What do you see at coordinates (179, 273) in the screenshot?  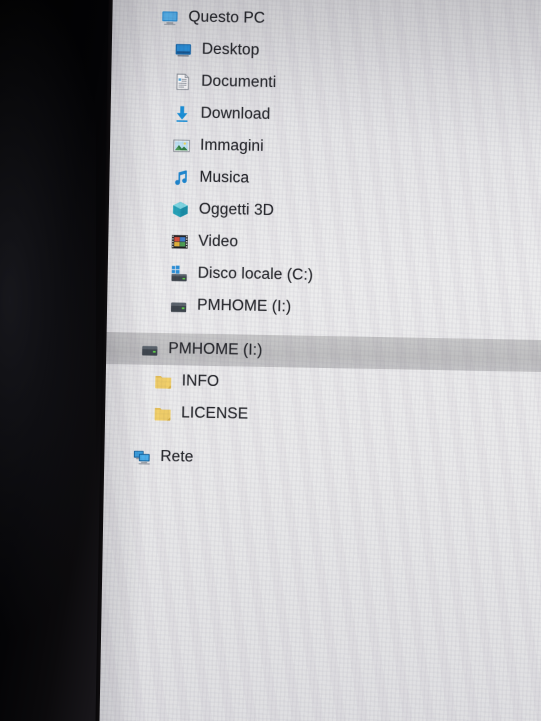 I see `windows-drive-icon` at bounding box center [179, 273].